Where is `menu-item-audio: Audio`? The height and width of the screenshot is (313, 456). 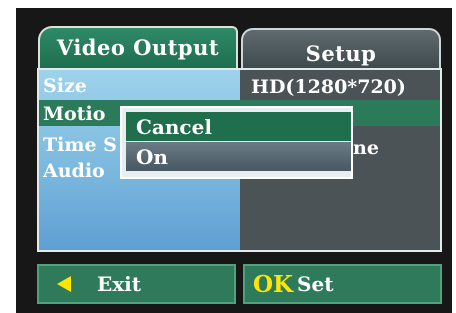 menu-item-audio: Audio is located at coordinates (74, 171).